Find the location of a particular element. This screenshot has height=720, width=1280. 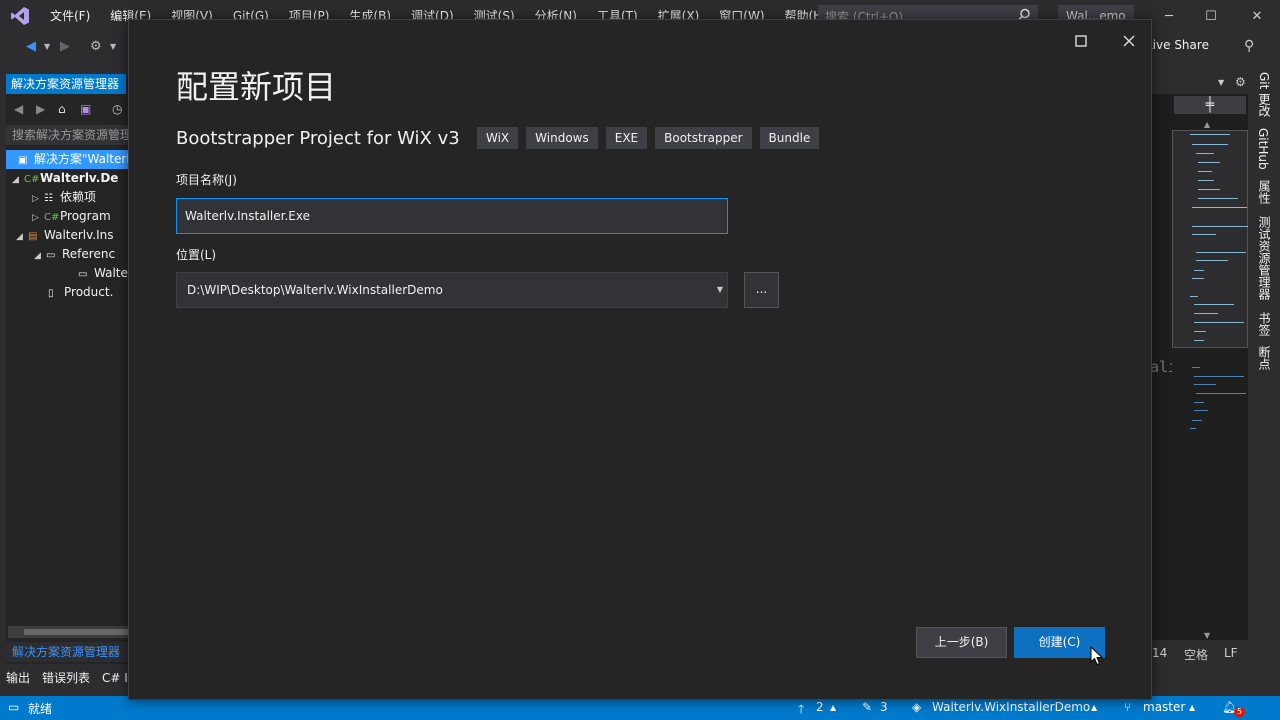

tree-item-reference-walterlv: ▭ Walte is located at coordinates (67, 273).